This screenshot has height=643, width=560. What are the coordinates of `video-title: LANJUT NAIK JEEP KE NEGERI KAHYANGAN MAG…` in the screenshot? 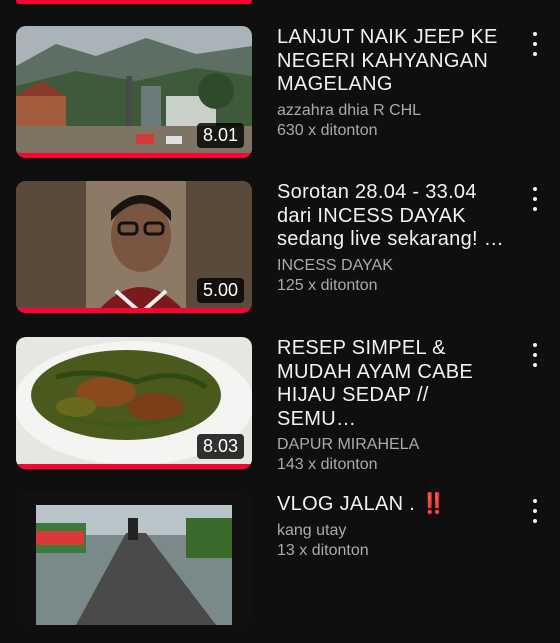 It's located at (393, 61).